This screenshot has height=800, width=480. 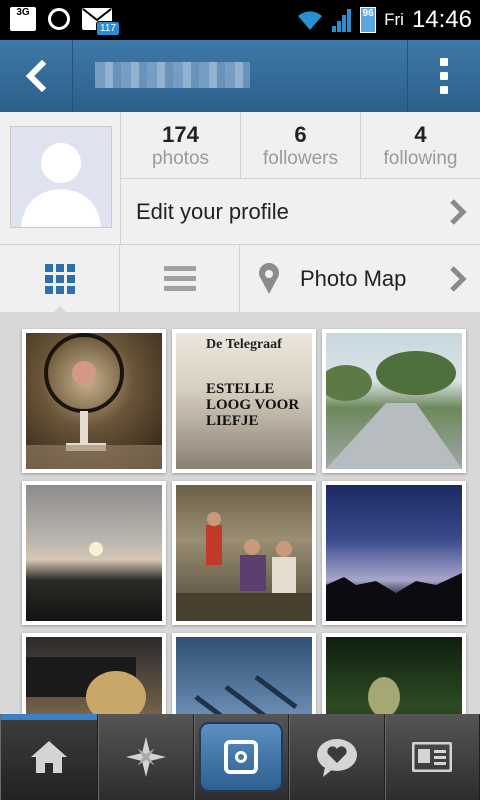 I want to click on tab-photo-map: Photo Map, so click(x=360, y=278).